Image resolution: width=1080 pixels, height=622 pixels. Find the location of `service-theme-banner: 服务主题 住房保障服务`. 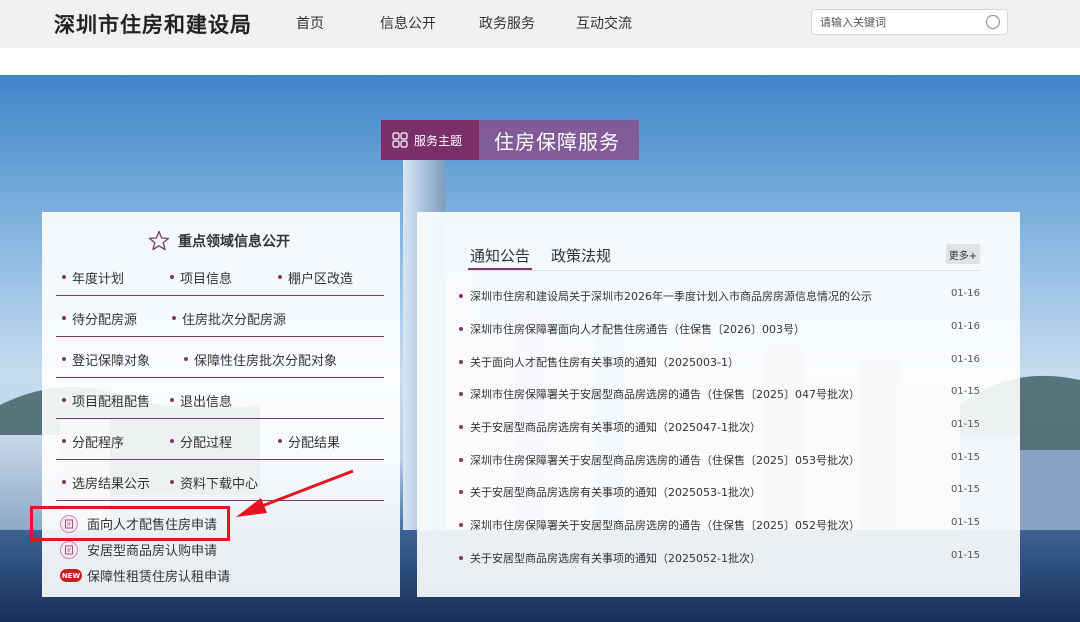

service-theme-banner: 服务主题 住房保障服务 is located at coordinates (510, 140).